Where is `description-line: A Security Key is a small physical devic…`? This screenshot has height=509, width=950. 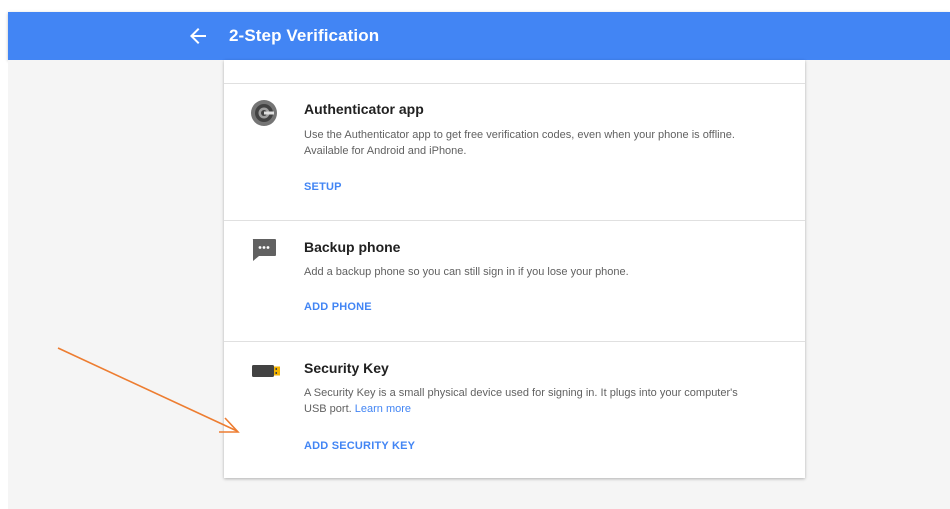
description-line: A Security Key is a small physical devic… is located at coordinates (521, 393).